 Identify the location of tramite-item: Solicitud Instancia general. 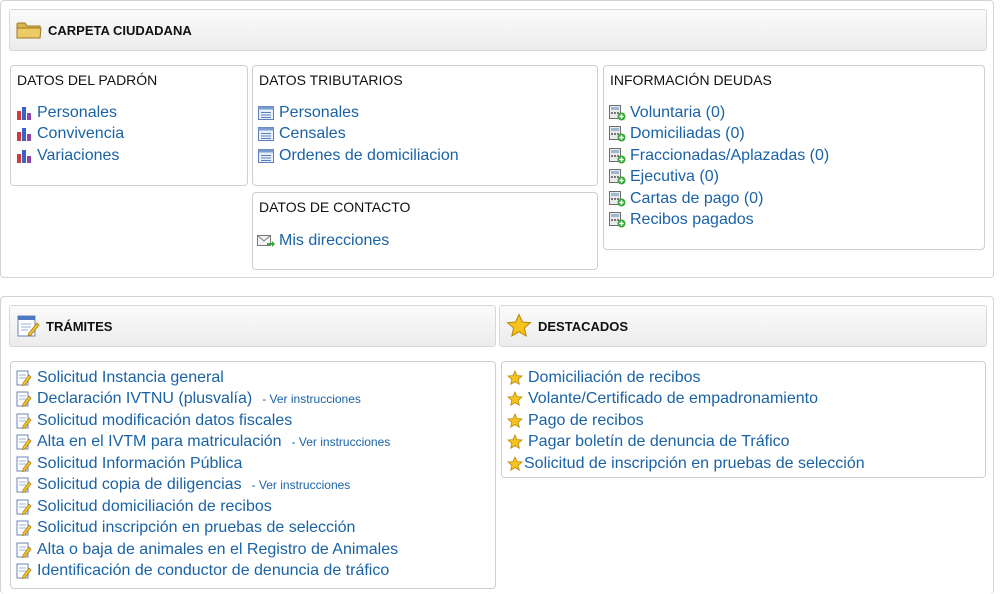
(211, 378).